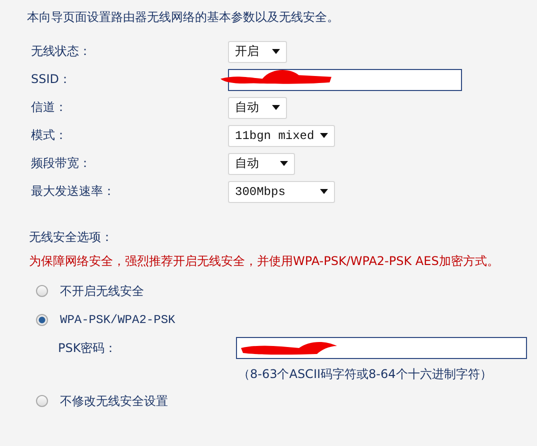 The image size is (537, 446). What do you see at coordinates (73, 191) in the screenshot?
I see `field-label: 最大发送速率：` at bounding box center [73, 191].